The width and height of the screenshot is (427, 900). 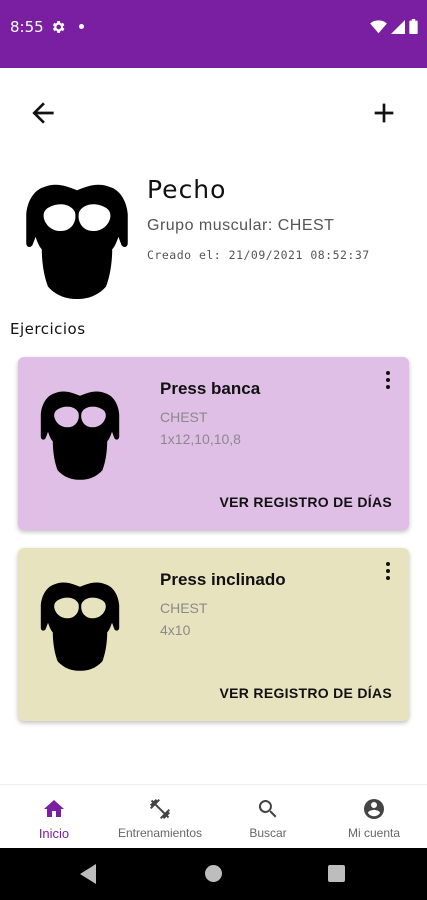 I want to click on add-exercise-button, so click(x=384, y=113).